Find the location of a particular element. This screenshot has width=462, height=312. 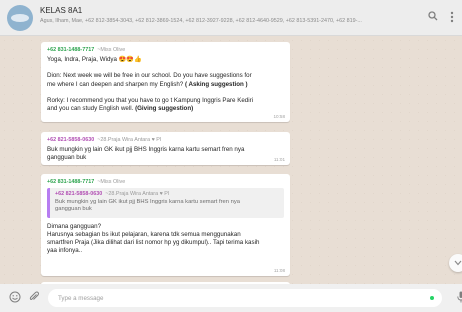

message-line: Yoga, Indra, Praja, Widya 😍😍👍 is located at coordinates (94, 59).